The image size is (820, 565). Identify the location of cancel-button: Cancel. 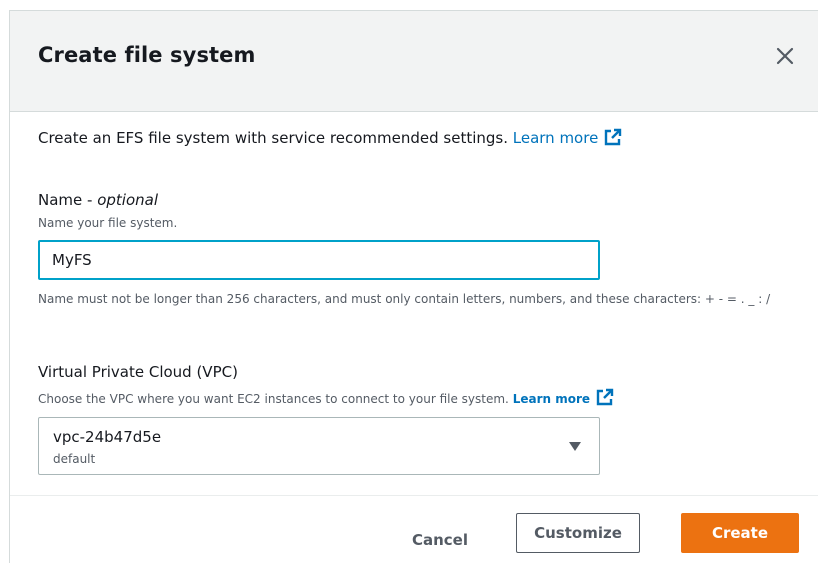
(440, 540).